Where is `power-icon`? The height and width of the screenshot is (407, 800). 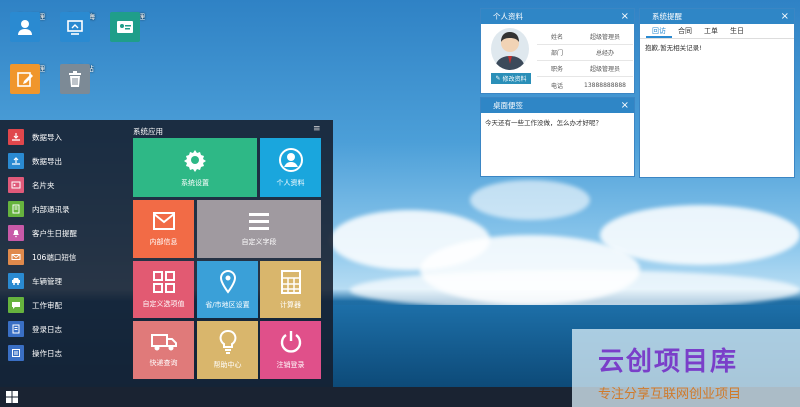 power-icon is located at coordinates (290, 342).